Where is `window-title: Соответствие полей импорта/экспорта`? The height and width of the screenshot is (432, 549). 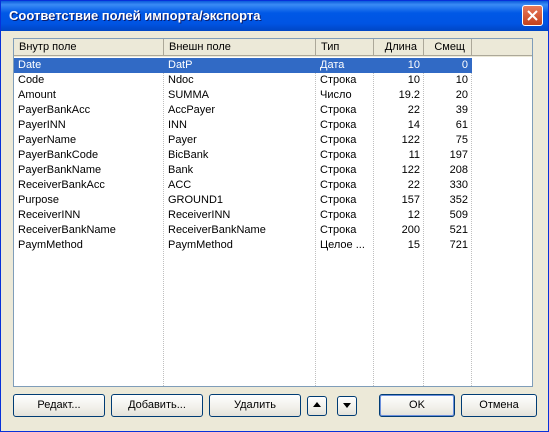 window-title: Соответствие полей импорта/экспорта is located at coordinates (135, 15).